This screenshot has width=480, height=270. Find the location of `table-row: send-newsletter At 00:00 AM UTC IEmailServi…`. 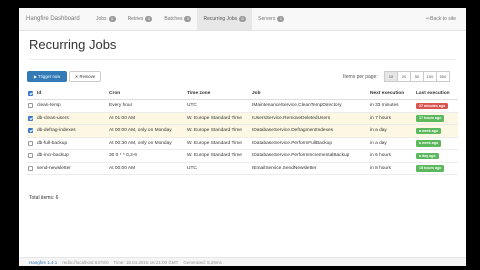

table-row: send-newsletter At 00:00 AM UTC IEmailServi… is located at coordinates (242, 169).